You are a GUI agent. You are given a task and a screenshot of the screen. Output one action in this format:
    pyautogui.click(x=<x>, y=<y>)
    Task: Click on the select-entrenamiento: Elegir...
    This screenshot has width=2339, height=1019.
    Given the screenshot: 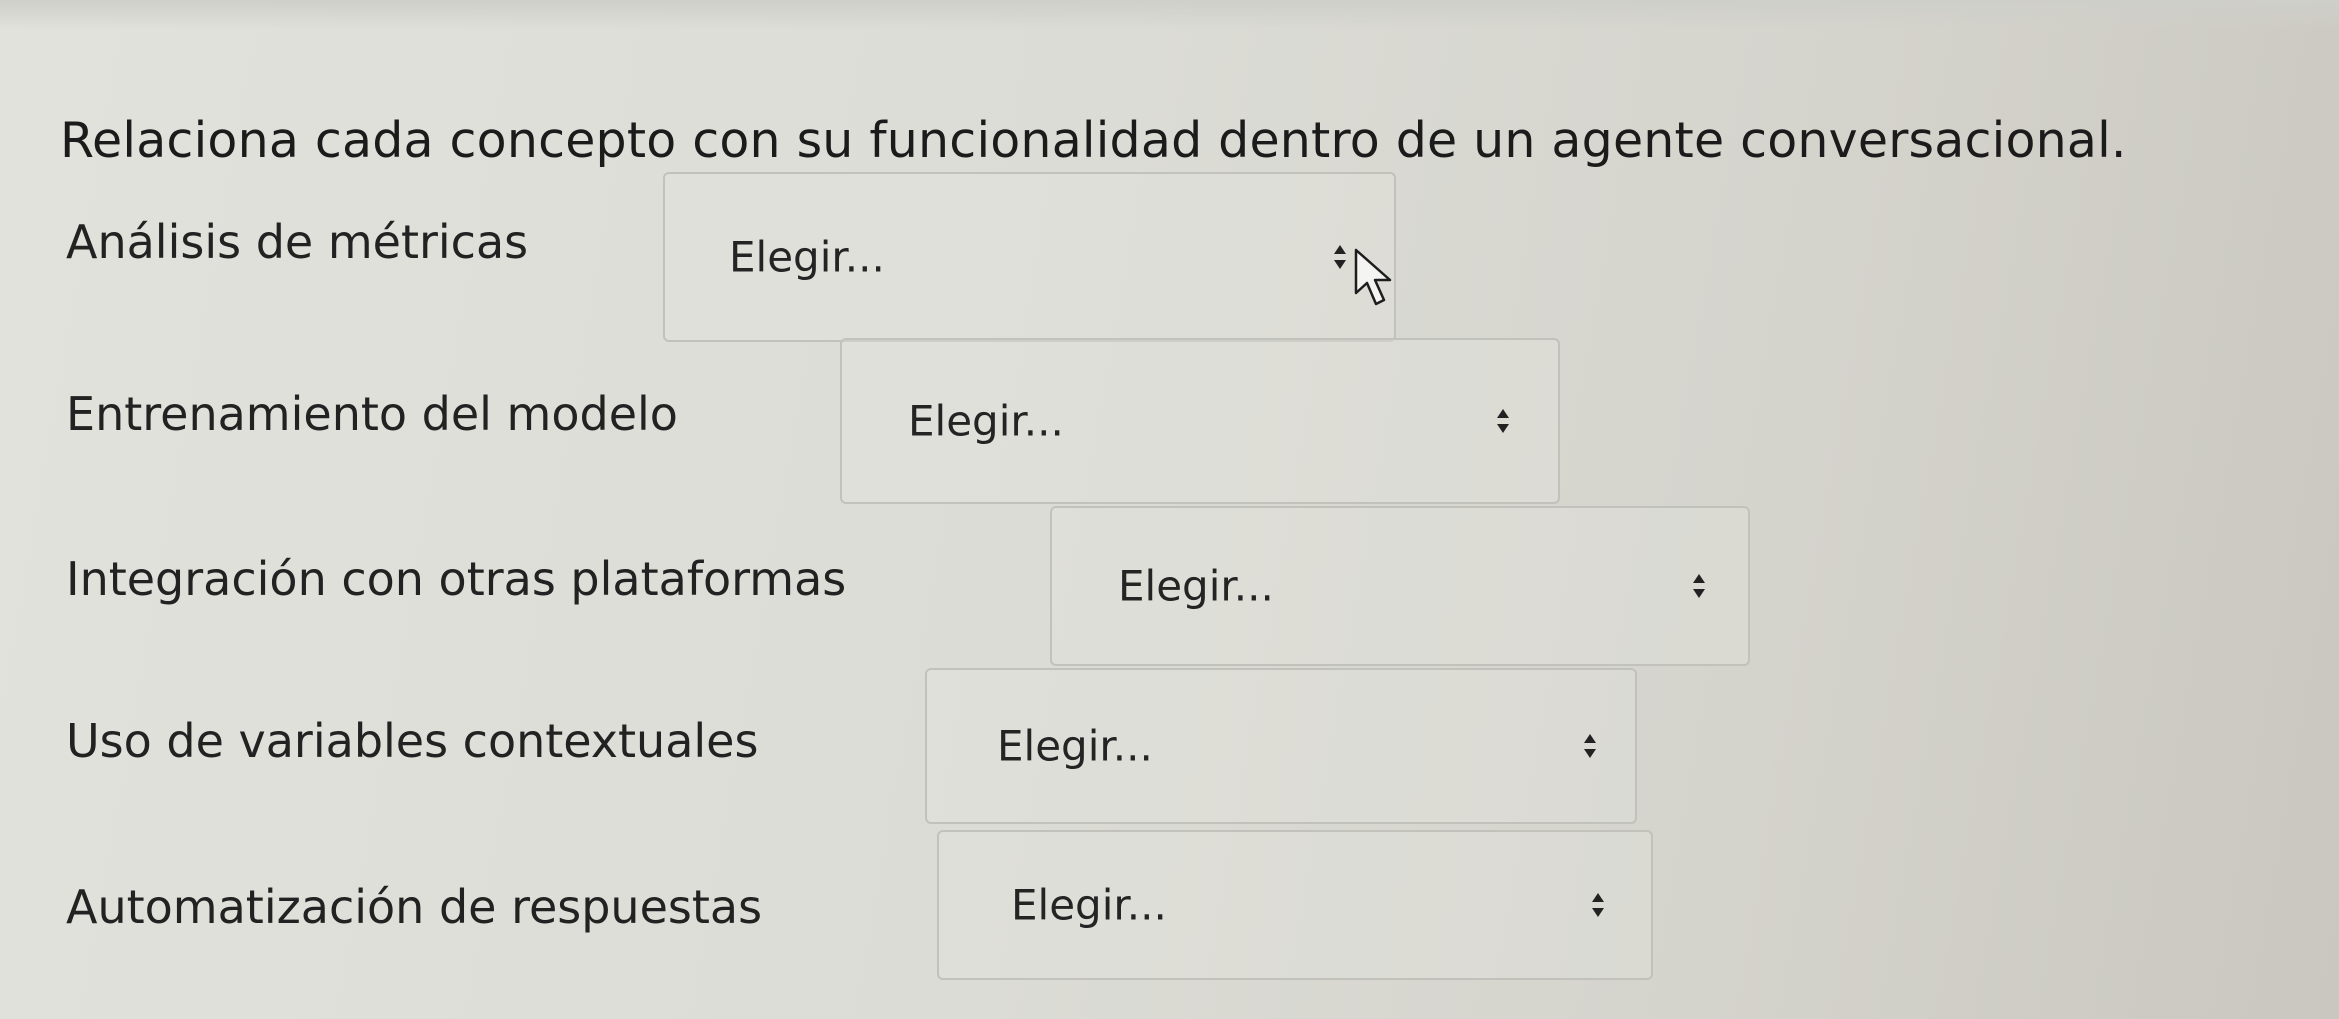 What is the action you would take?
    pyautogui.click(x=1200, y=421)
    